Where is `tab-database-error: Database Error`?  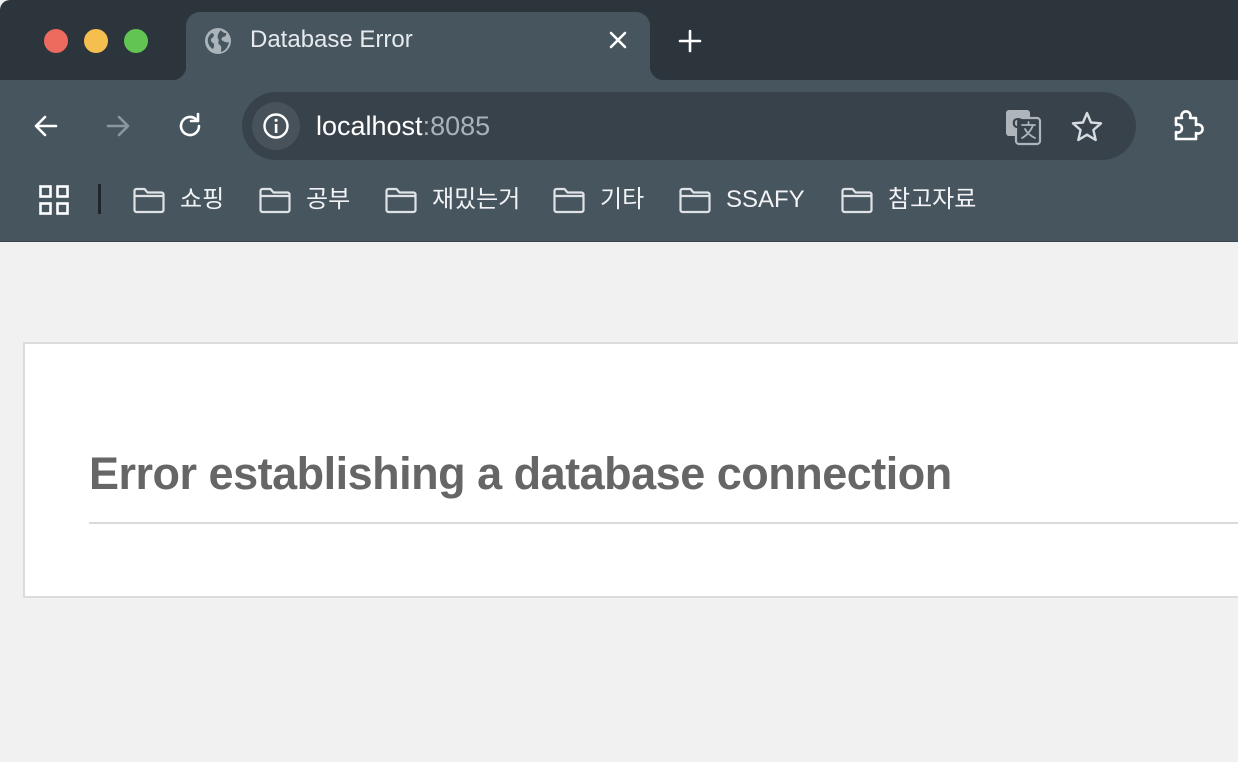 tab-database-error: Database Error is located at coordinates (418, 46).